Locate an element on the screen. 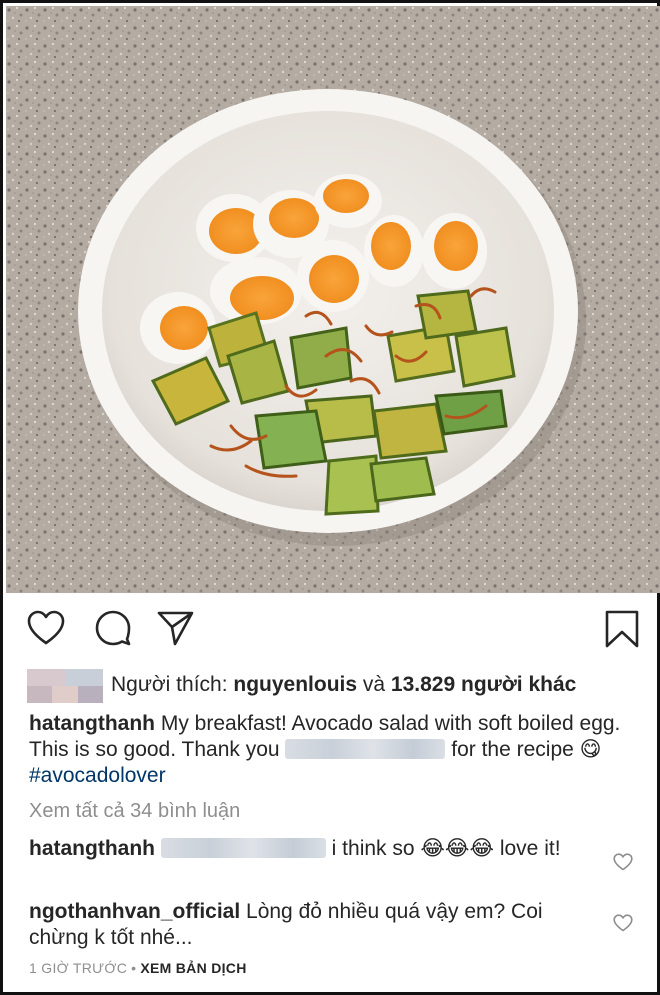 The image size is (660, 995). likes-others: 13.829 người khác is located at coordinates (483, 684).